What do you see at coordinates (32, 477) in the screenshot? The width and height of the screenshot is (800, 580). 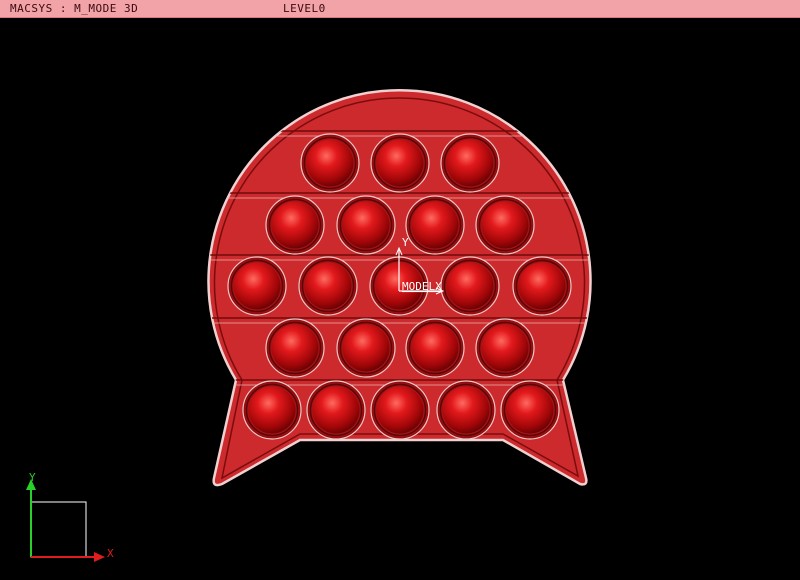 I see `triad-y-label: Y` at bounding box center [32, 477].